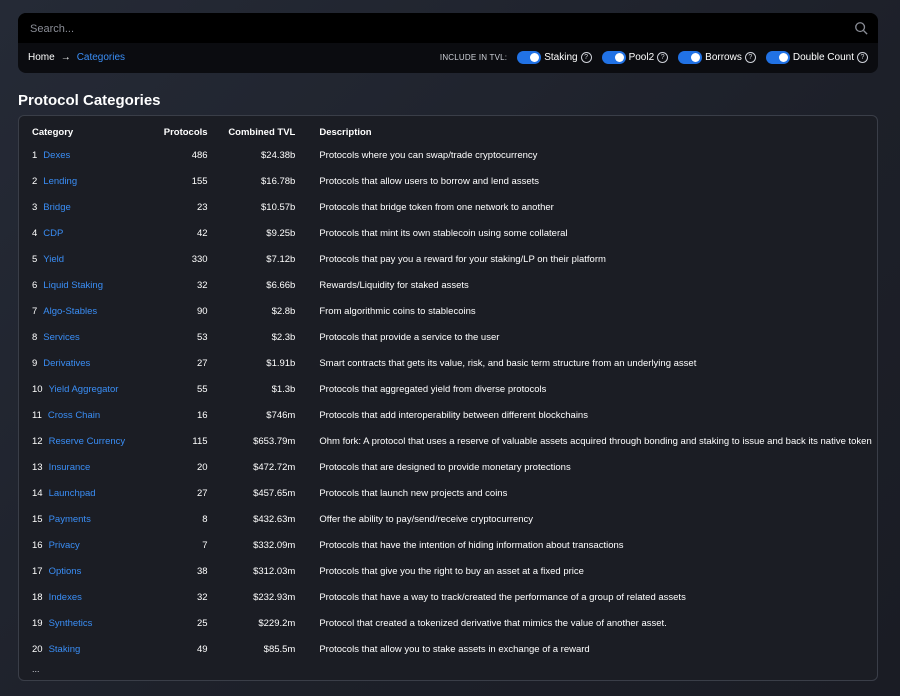 The height and width of the screenshot is (696, 900). What do you see at coordinates (35, 337) in the screenshot?
I see `rank-number: 8` at bounding box center [35, 337].